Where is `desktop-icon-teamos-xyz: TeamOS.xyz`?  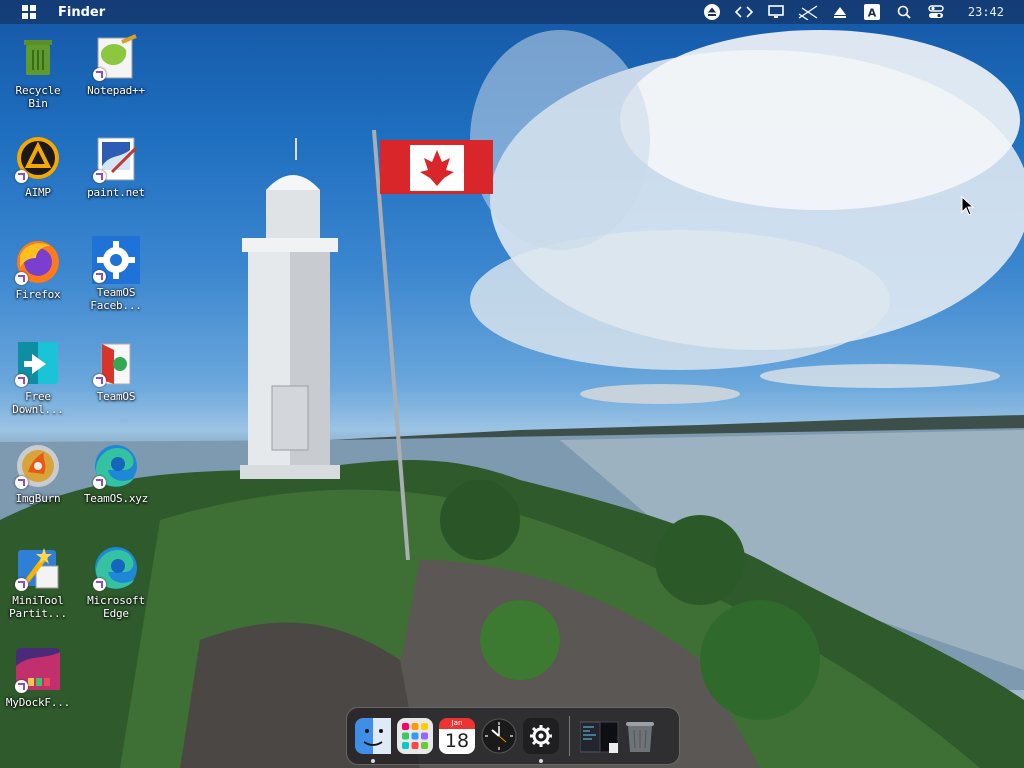
desktop-icon-teamos-xyz: TeamOS.xyz is located at coordinates (116, 473).